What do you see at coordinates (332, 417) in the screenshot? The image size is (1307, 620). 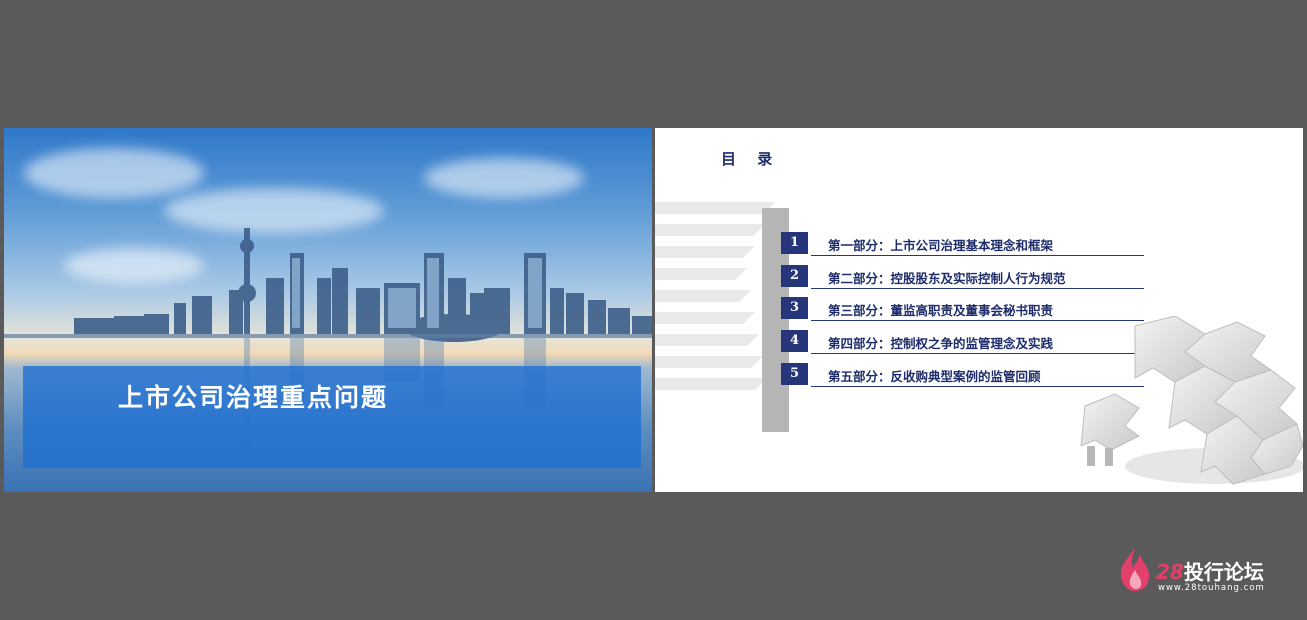 I see `cover-title-band: 上市公司治理重点问题` at bounding box center [332, 417].